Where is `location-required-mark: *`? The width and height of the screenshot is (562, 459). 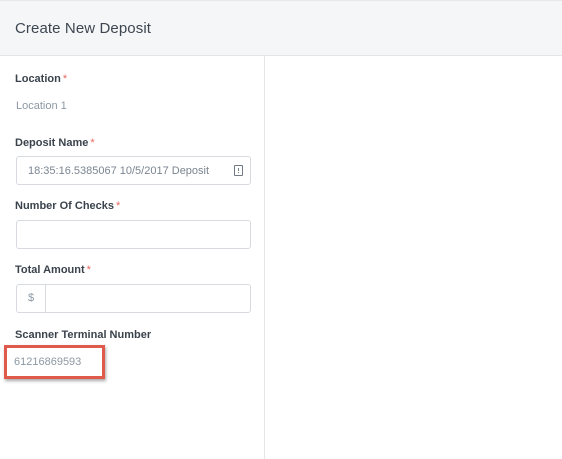 location-required-mark: * is located at coordinates (65, 79).